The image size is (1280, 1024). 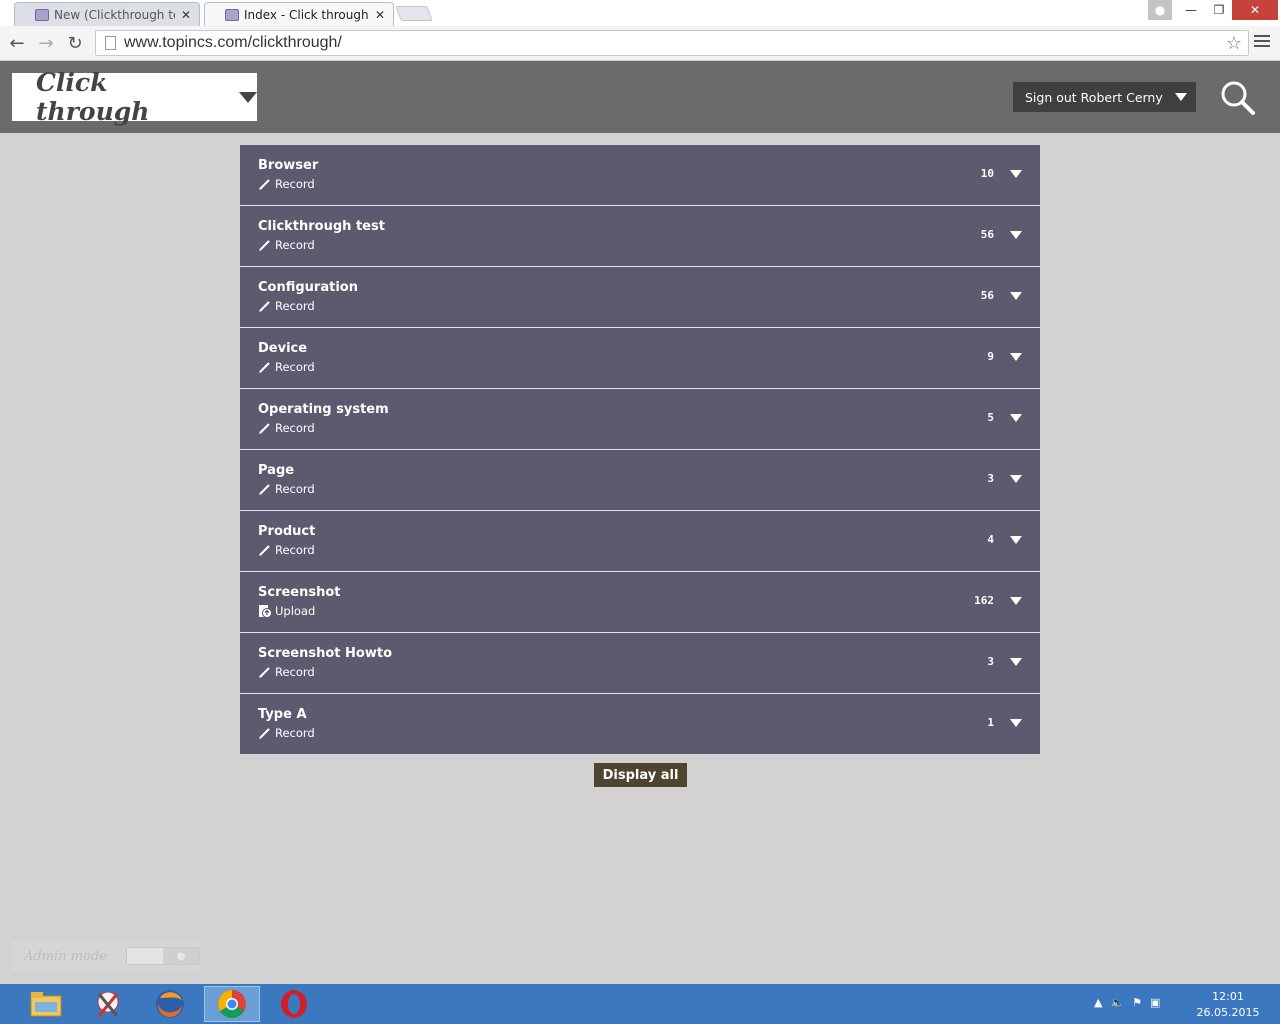 What do you see at coordinates (46, 1004) in the screenshot?
I see `file-explorer-icon` at bounding box center [46, 1004].